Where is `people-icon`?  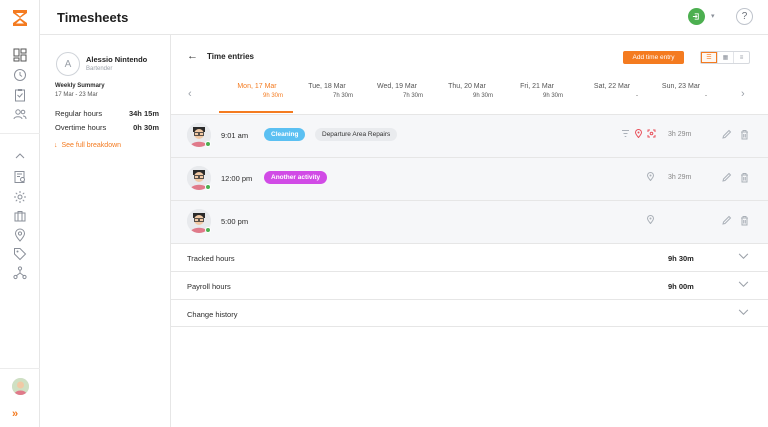 people-icon is located at coordinates (20, 114).